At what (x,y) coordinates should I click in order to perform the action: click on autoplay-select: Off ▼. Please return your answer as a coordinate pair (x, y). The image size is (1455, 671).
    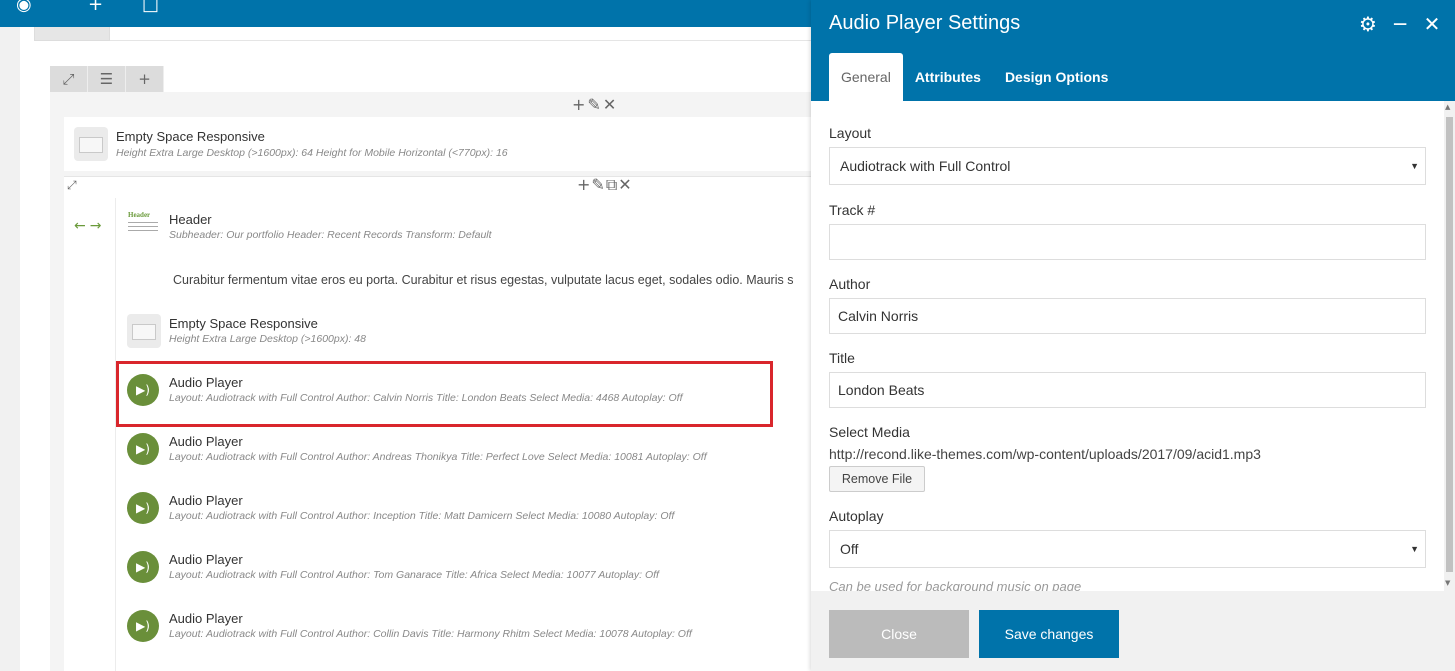
    Looking at the image, I should click on (1127, 549).